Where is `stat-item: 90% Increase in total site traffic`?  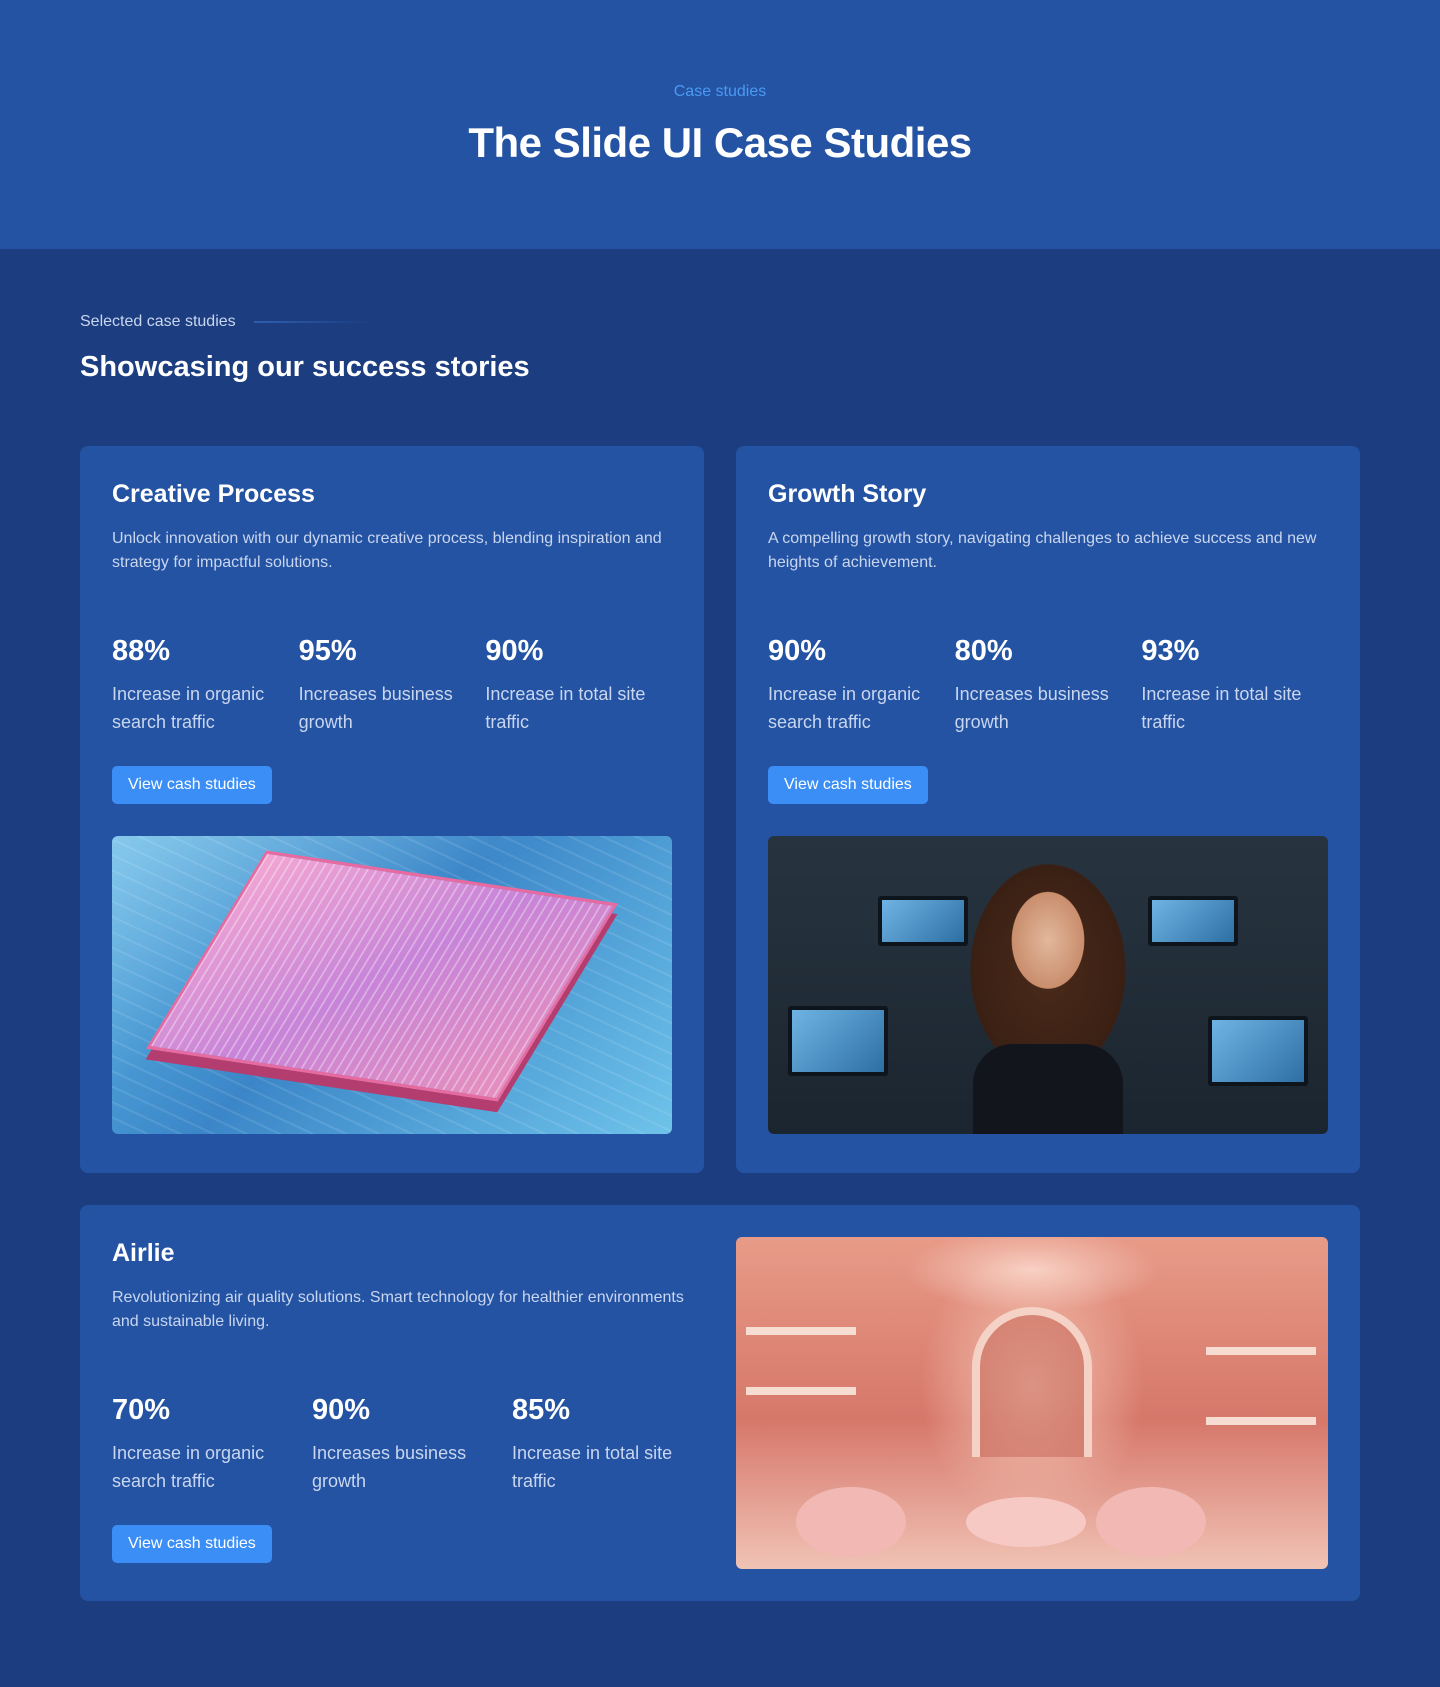
stat-item: 90% Increase in total site traffic is located at coordinates (578, 685).